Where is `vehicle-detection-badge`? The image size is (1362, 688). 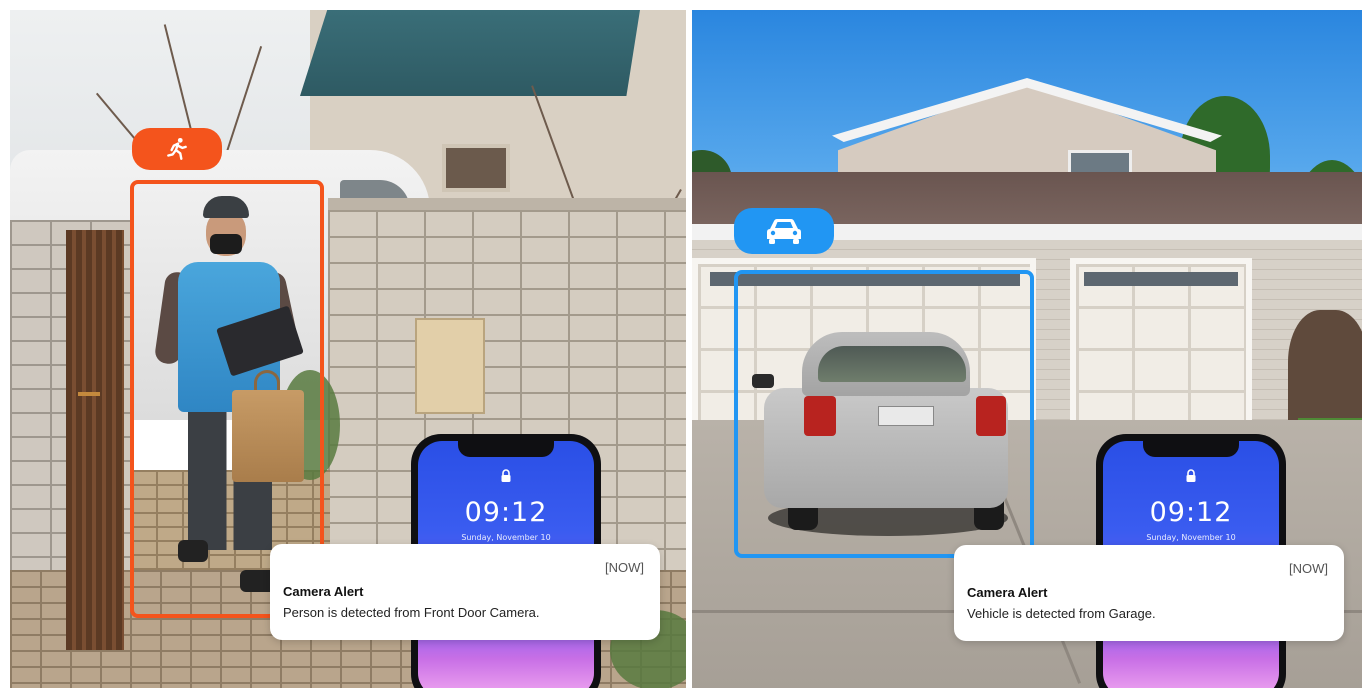
vehicle-detection-badge is located at coordinates (784, 231).